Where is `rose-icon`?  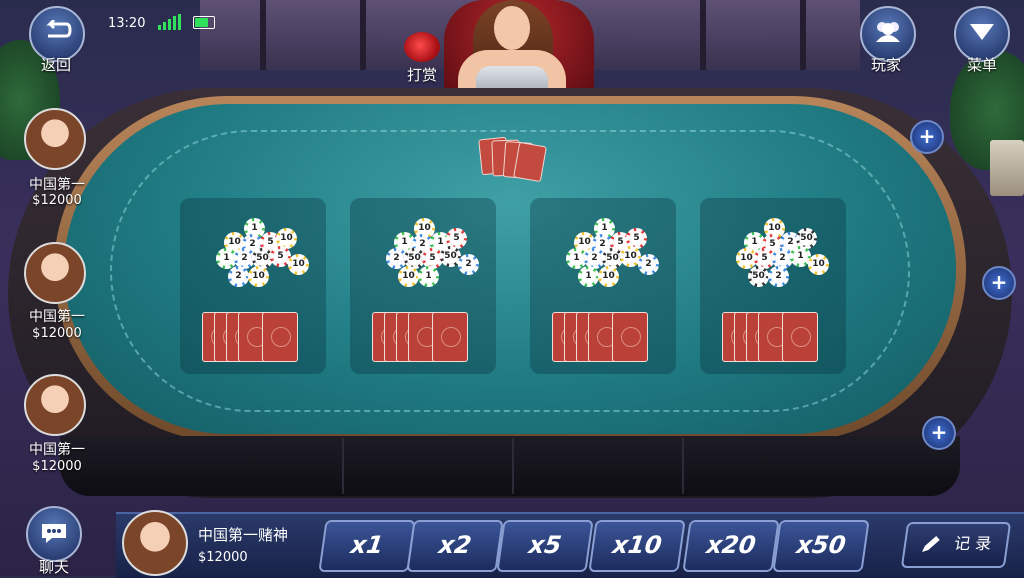 rose-icon is located at coordinates (422, 47).